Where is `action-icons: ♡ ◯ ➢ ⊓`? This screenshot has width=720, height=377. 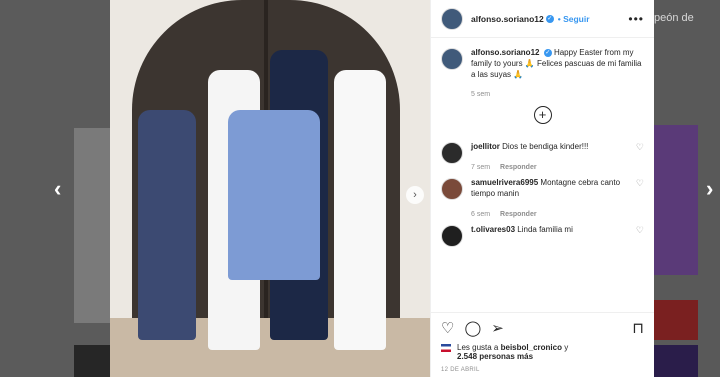 action-icons: ♡ ◯ ➢ ⊓ is located at coordinates (542, 328).